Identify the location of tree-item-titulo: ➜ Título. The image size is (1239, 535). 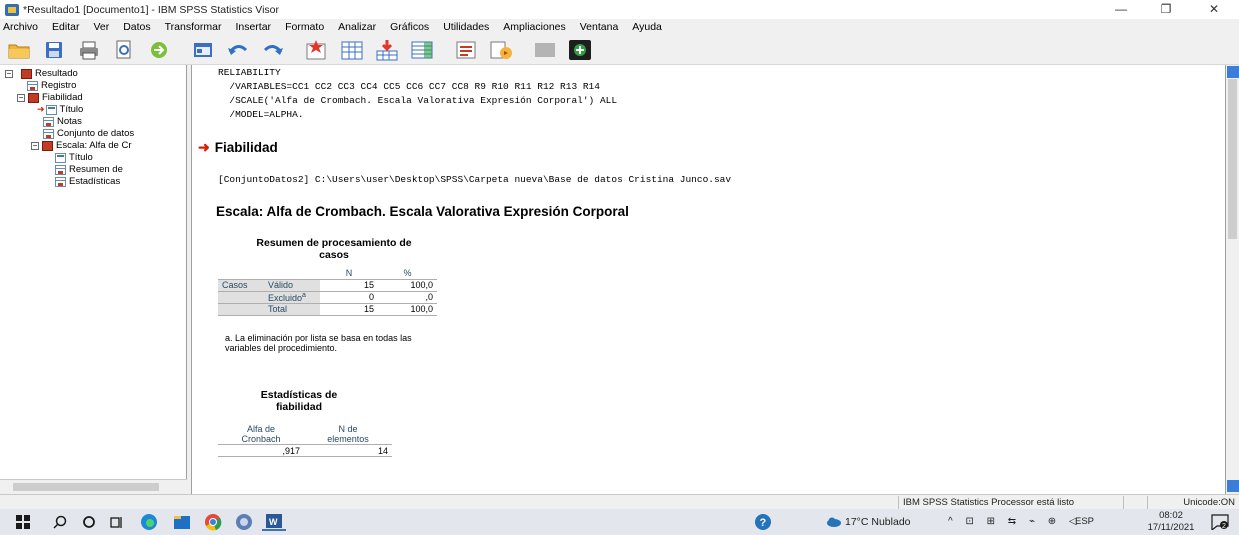
(60, 109).